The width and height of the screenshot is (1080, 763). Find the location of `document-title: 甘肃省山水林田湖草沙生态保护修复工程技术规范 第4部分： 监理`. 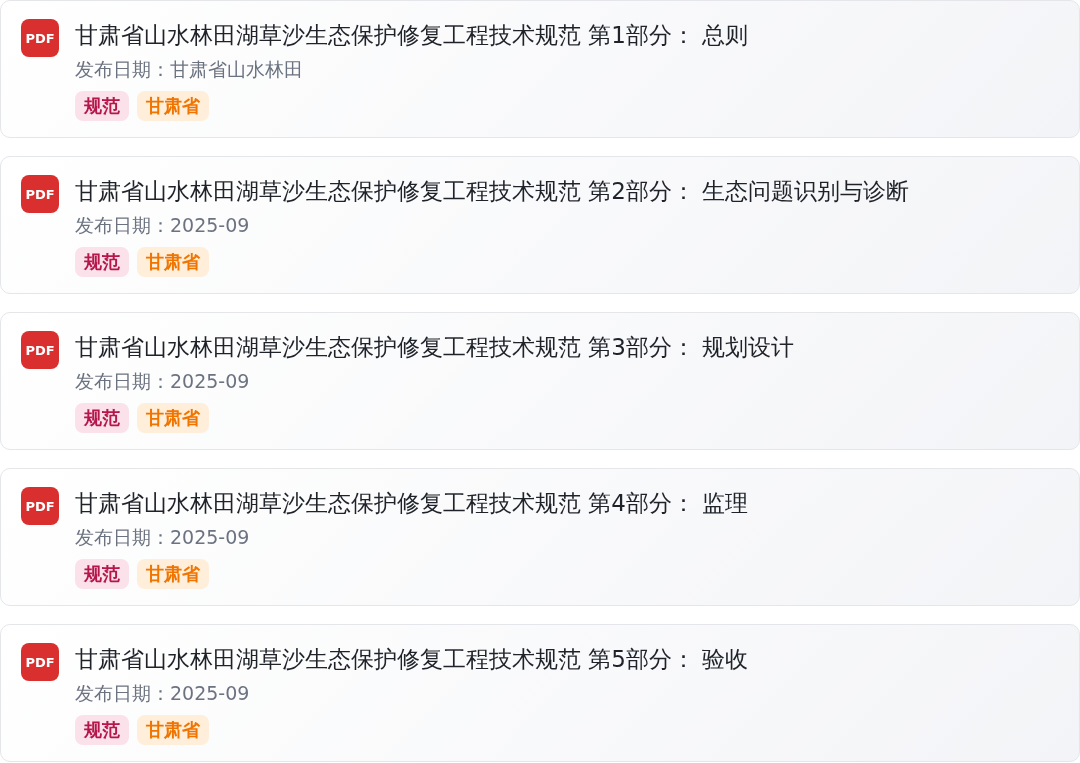

document-title: 甘肃省山水林田湖草沙生态保护修复工程技术规范 第4部分： 监理 is located at coordinates (412, 503).